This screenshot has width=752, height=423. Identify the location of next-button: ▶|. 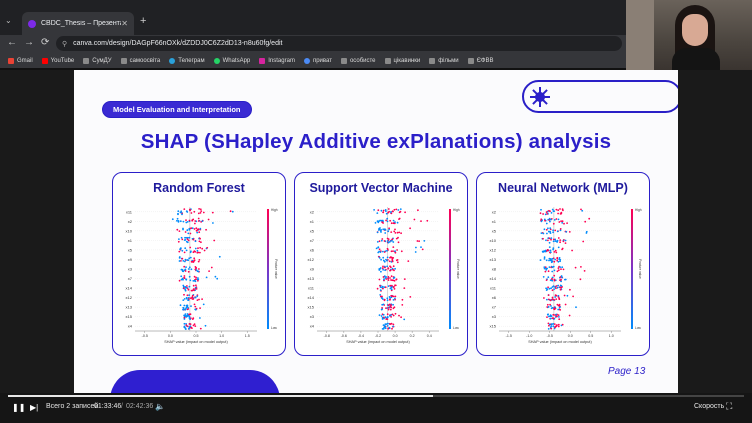
(34, 407).